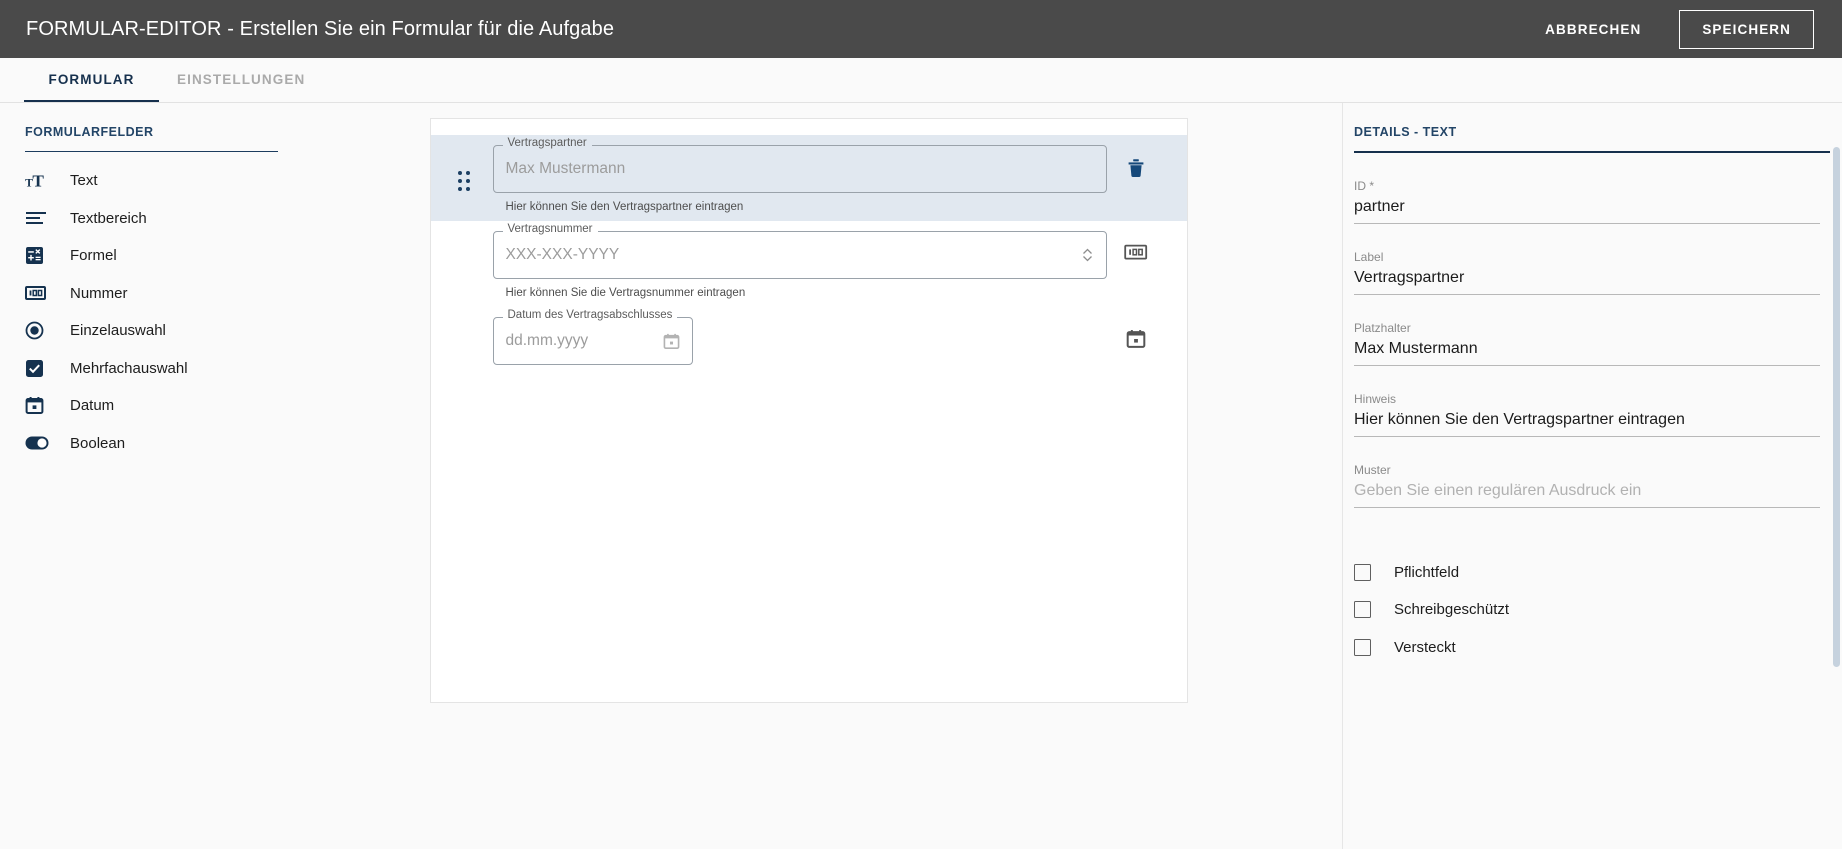  Describe the element at coordinates (151, 151) in the screenshot. I see `sidebar-divider` at that location.